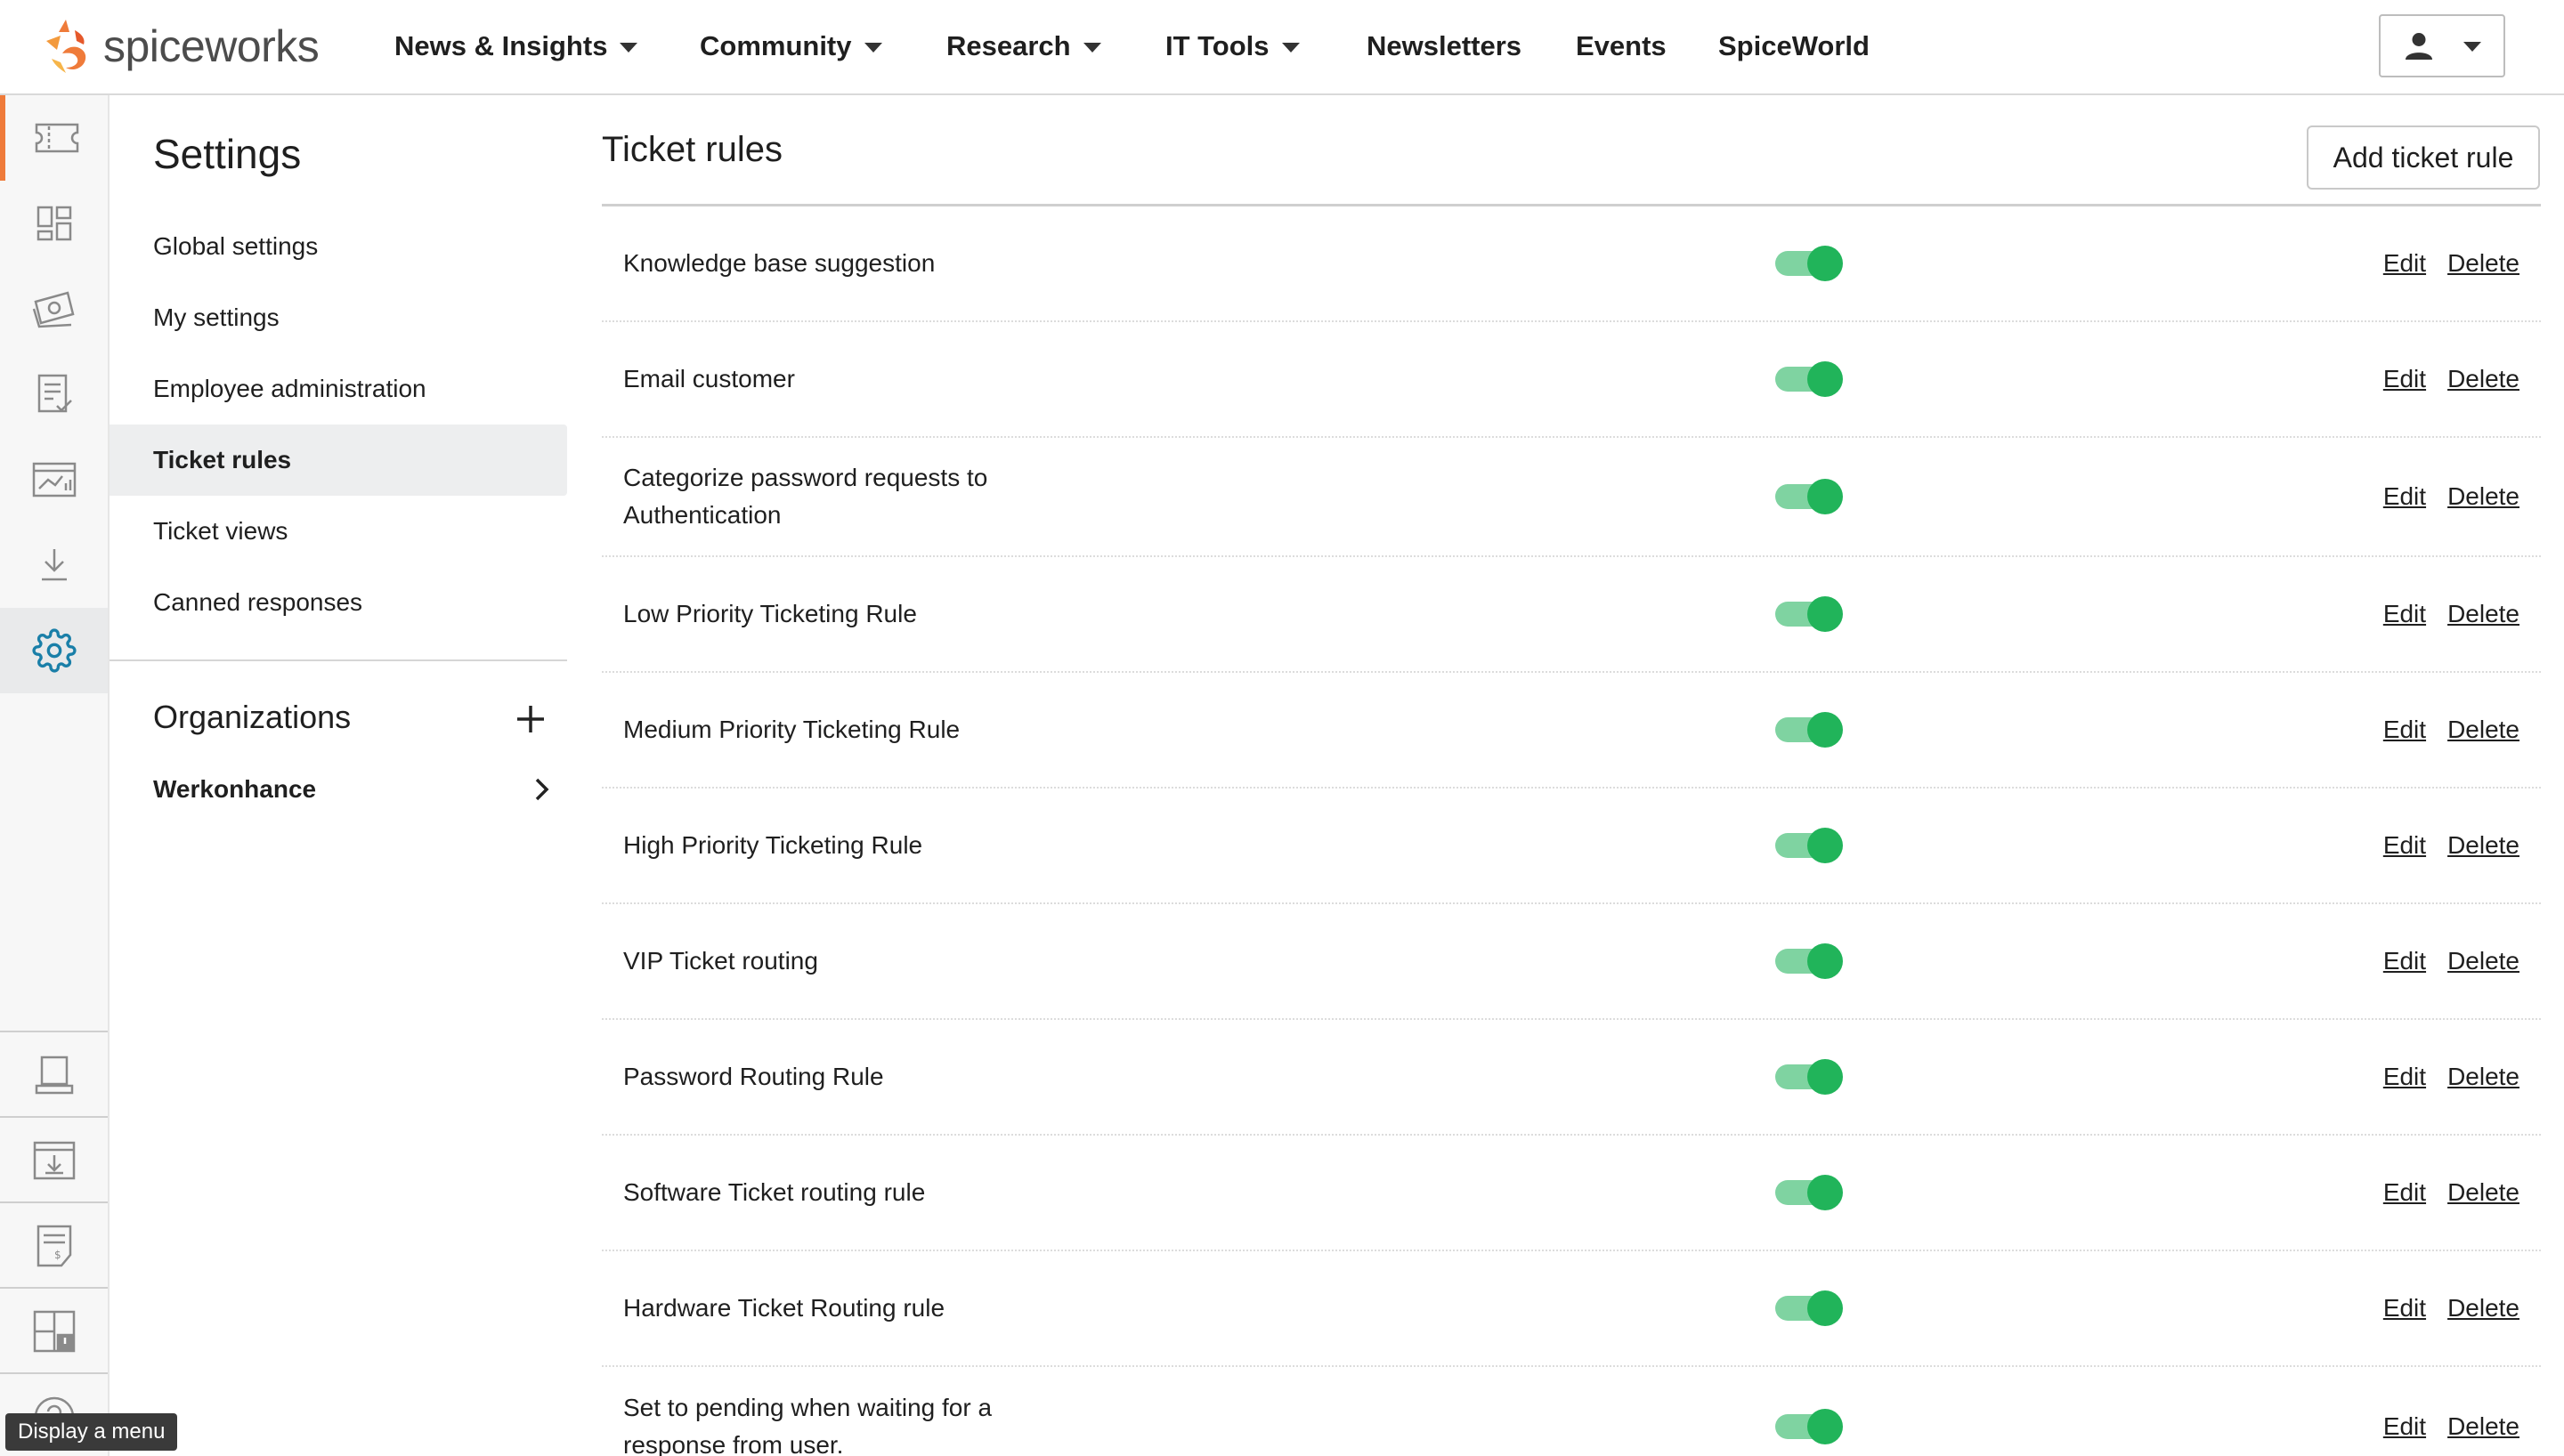 The width and height of the screenshot is (2564, 1456). I want to click on settings-item-global: Global settings, so click(338, 246).